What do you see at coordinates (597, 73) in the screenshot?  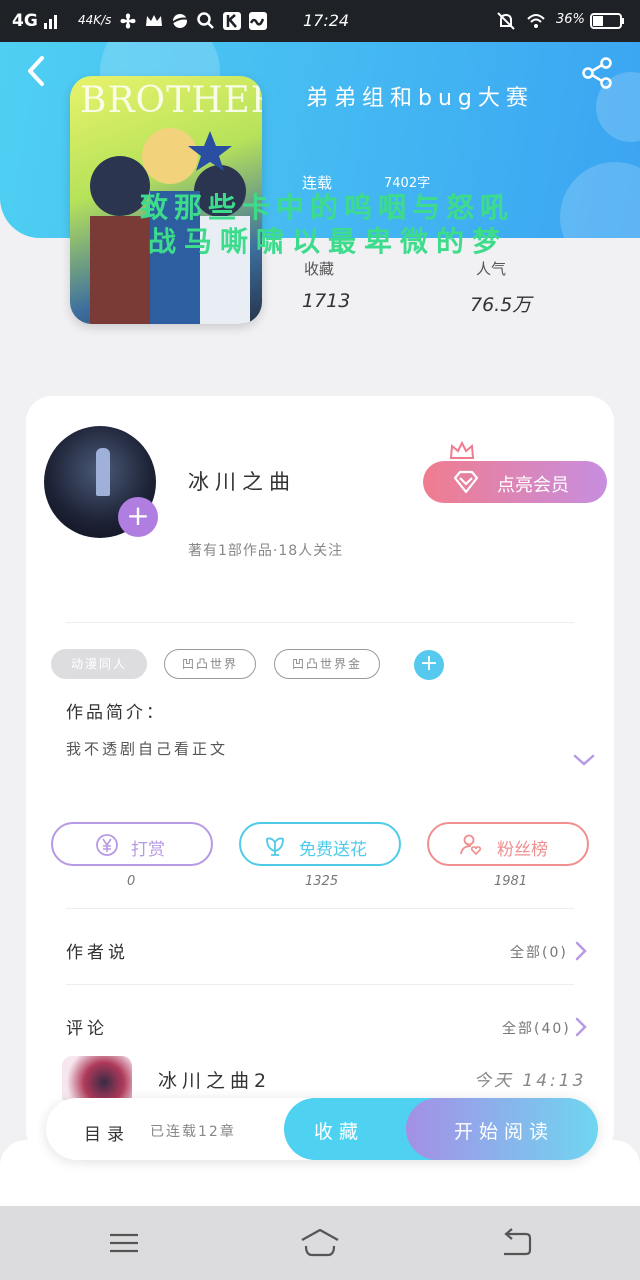 I see `share-icon` at bounding box center [597, 73].